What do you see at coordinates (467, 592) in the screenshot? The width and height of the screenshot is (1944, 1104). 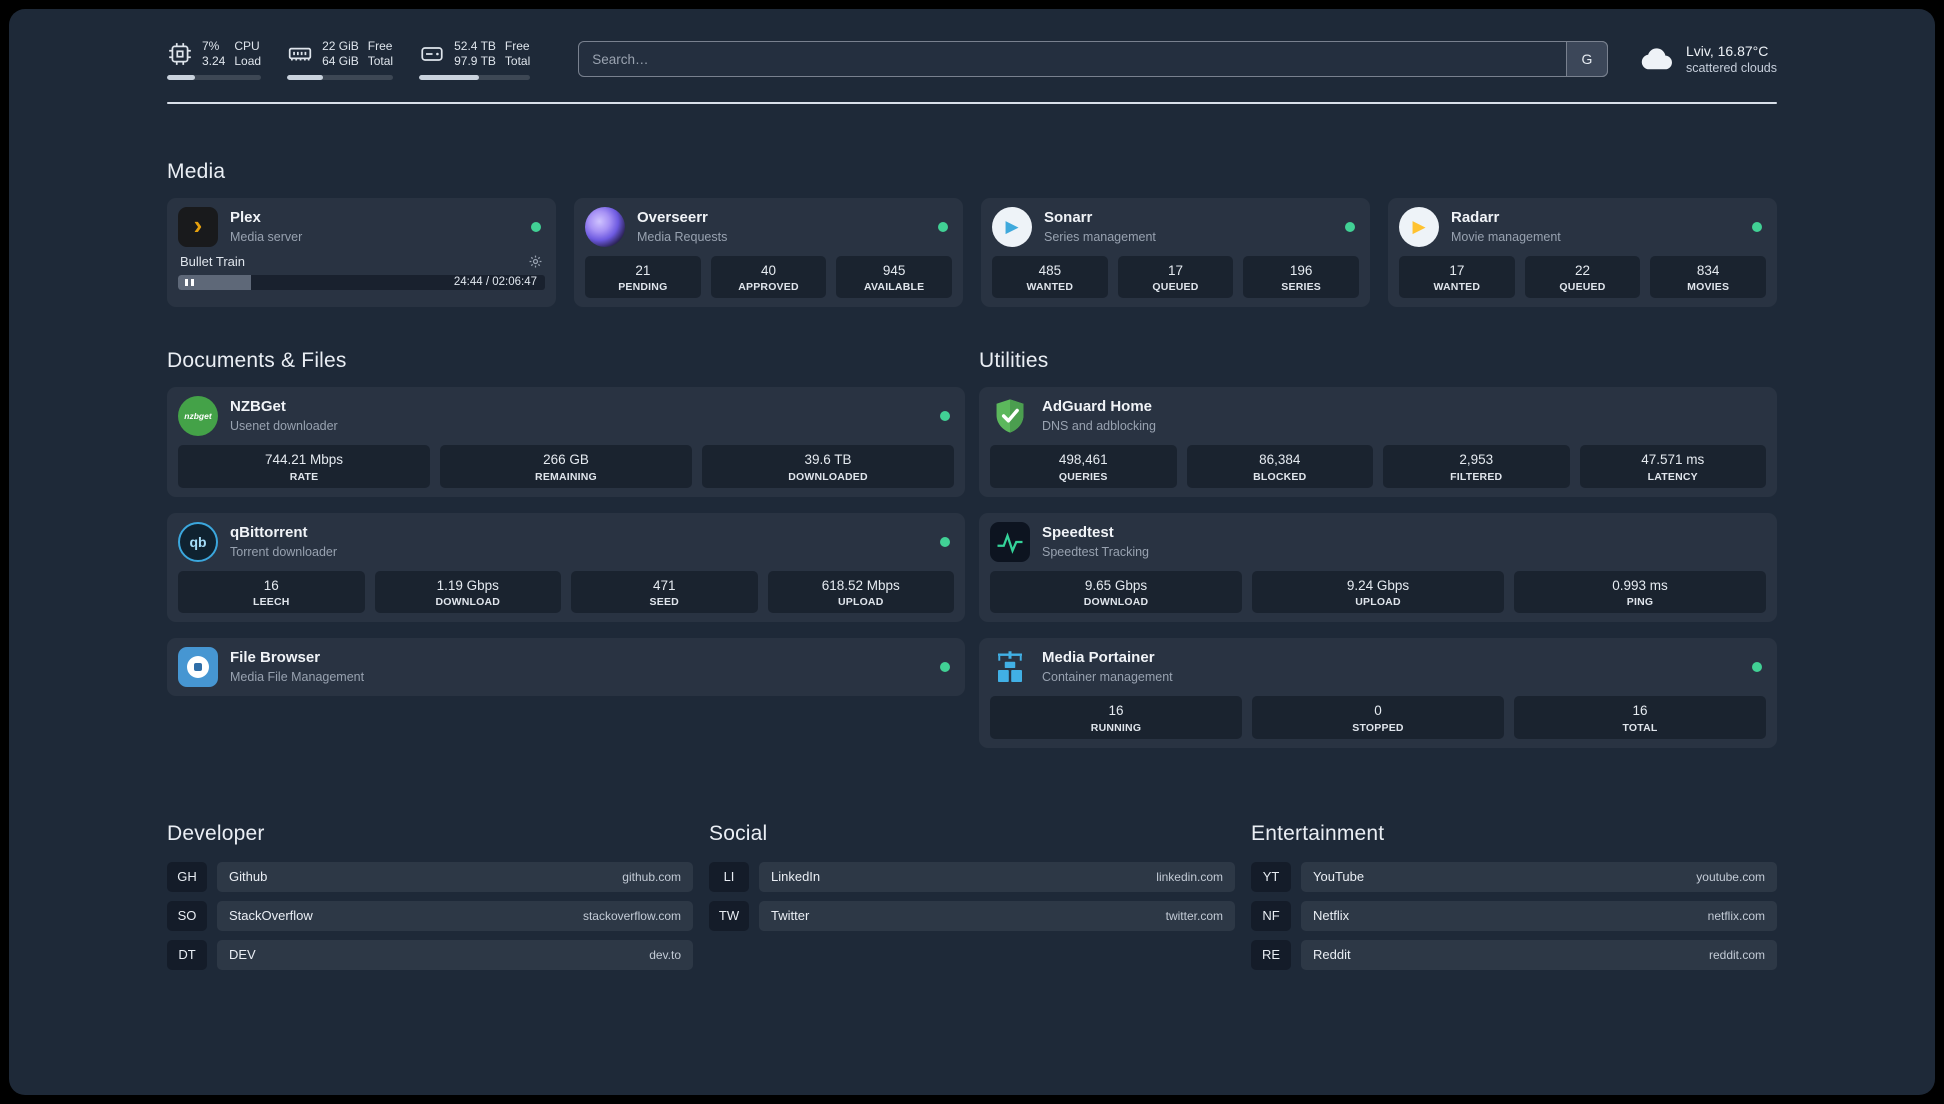 I see `stat-download: 1.19 Gbps DOWNLOAD` at bounding box center [467, 592].